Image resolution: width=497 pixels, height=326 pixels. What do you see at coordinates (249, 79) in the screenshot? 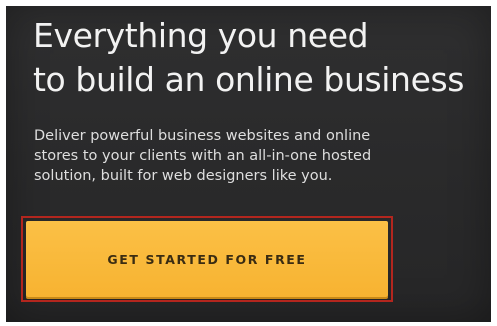
I see `headline-line-2: to build an online business` at bounding box center [249, 79].